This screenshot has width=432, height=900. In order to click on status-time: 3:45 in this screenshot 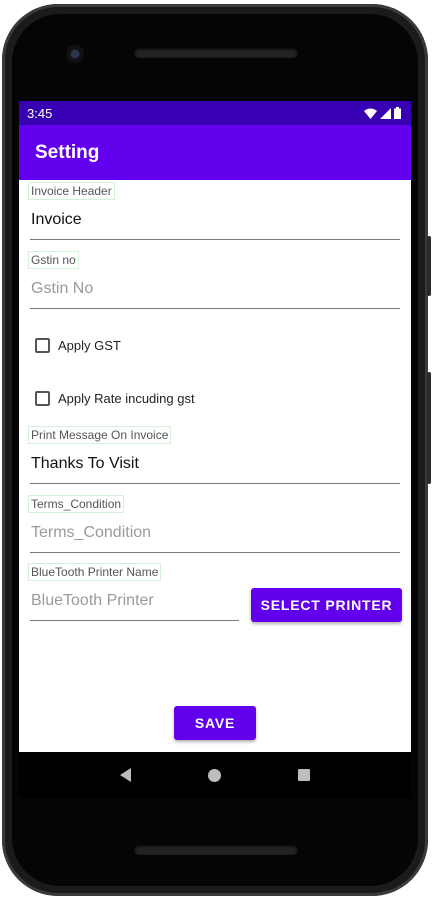, I will do `click(40, 113)`.